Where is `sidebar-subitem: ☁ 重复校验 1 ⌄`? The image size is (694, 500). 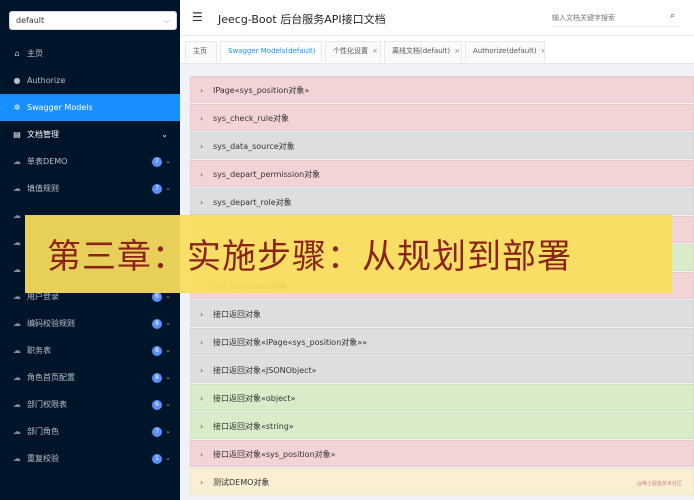
sidebar-subitem: ☁ 重复校验 1 ⌄ is located at coordinates (90, 458).